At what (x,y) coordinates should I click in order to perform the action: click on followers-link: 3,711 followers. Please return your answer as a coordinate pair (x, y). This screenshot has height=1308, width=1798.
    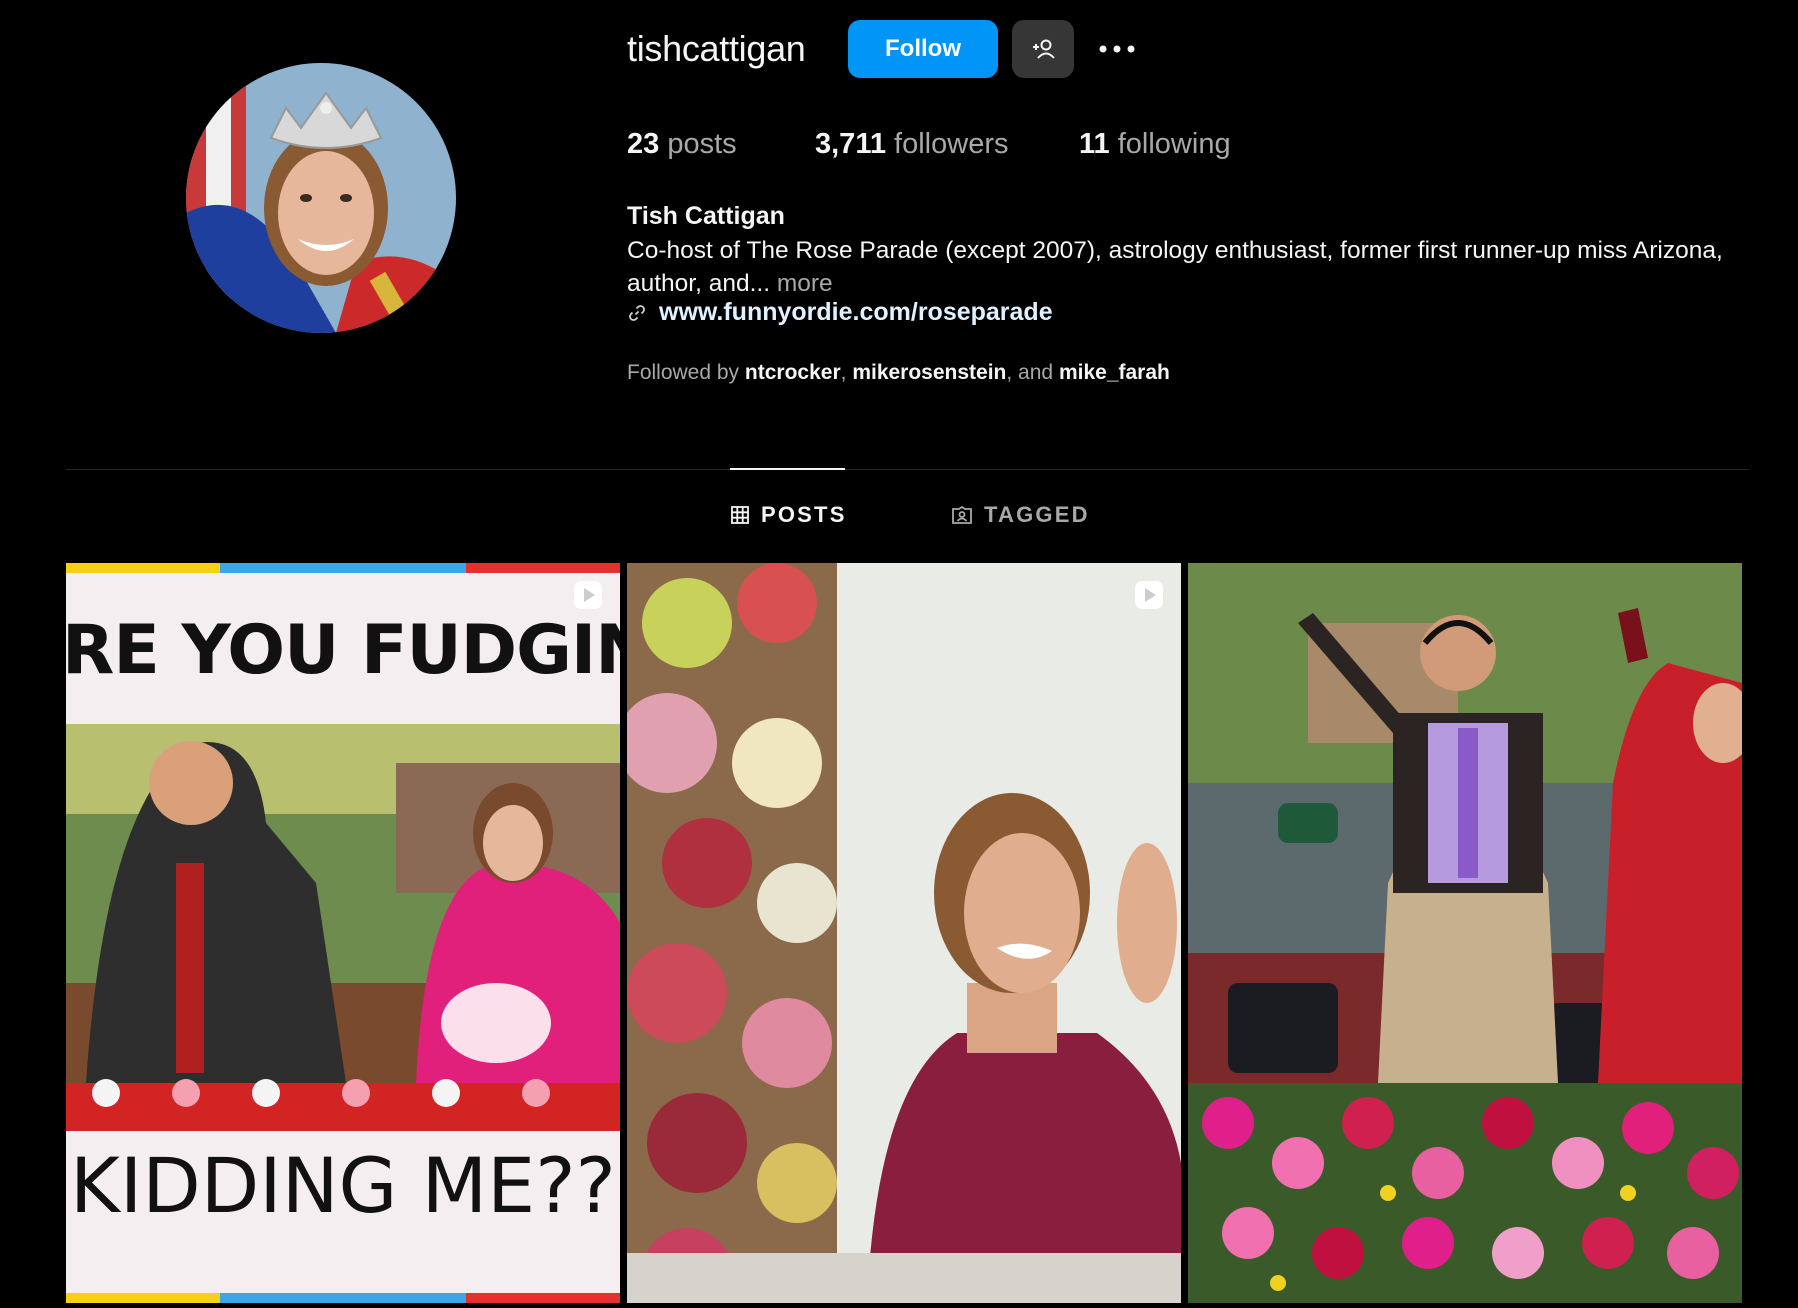
    Looking at the image, I should click on (911, 144).